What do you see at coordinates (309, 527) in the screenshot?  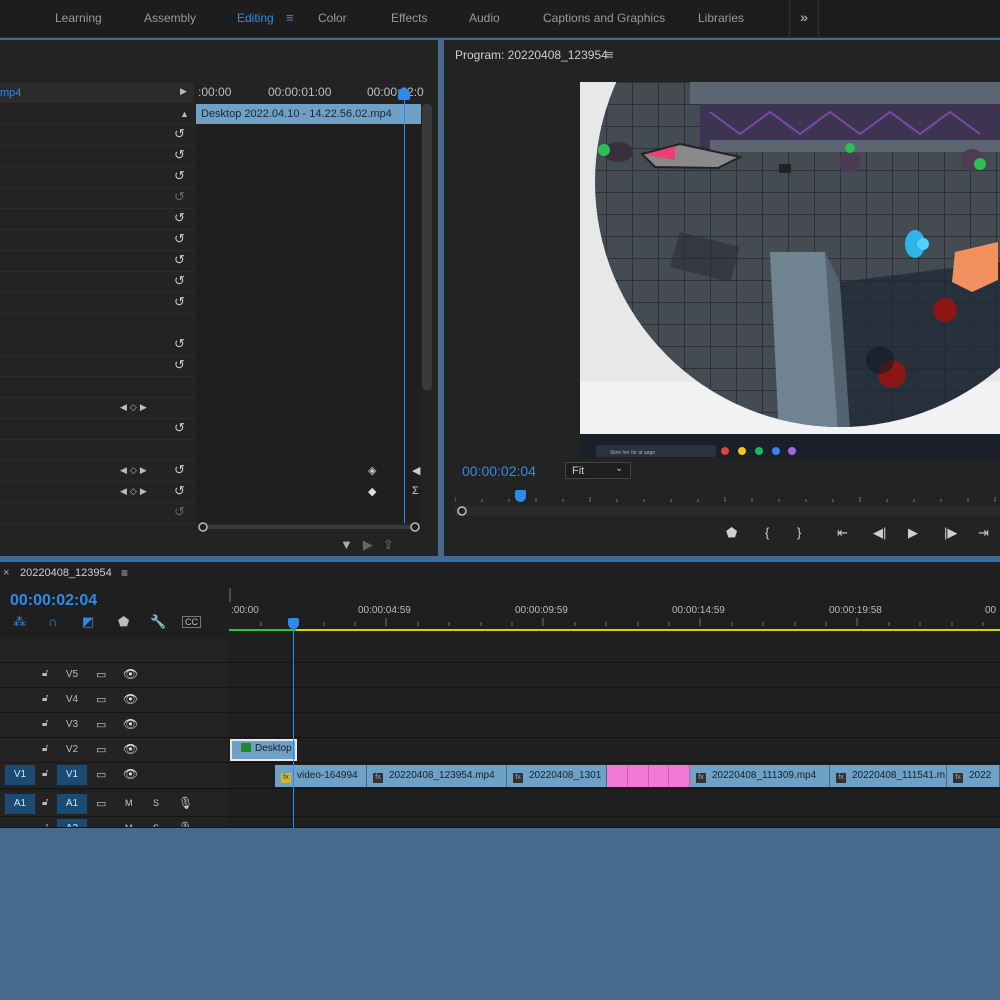 I see `horizontal-zoom-scrollbar` at bounding box center [309, 527].